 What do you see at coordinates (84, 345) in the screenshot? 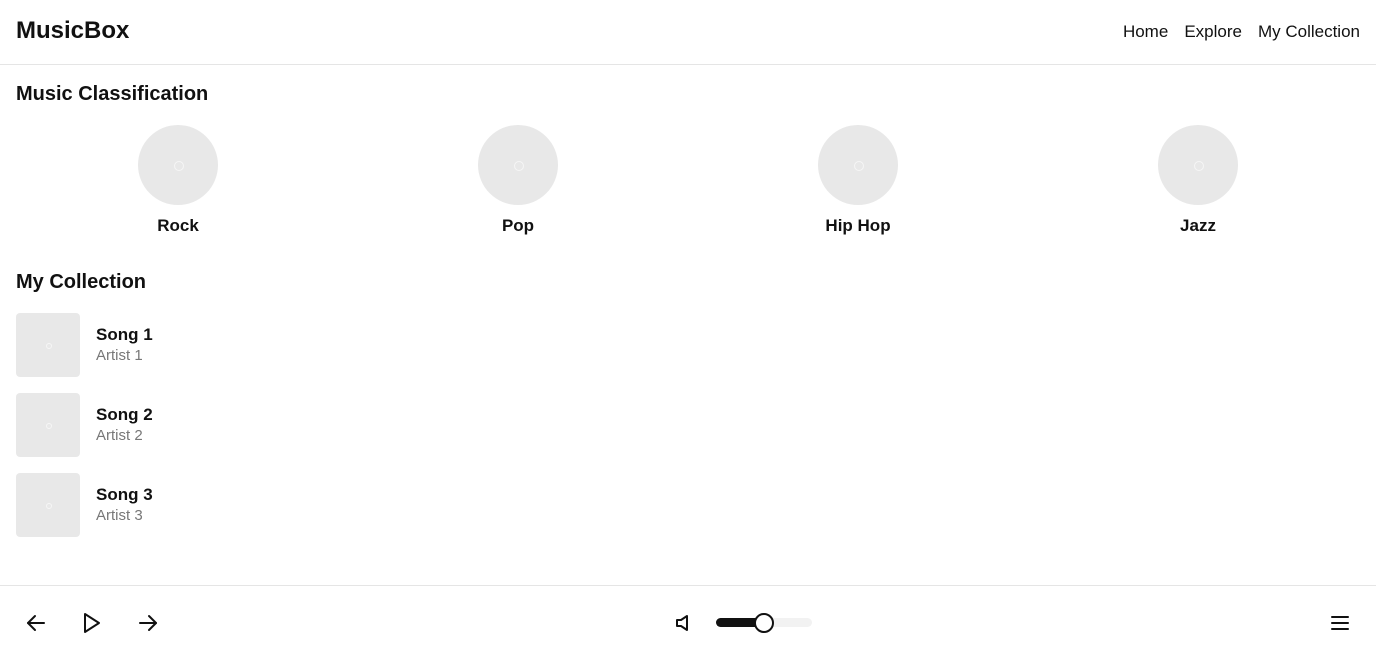
I see `list-item: Song 1 Artist 1` at bounding box center [84, 345].